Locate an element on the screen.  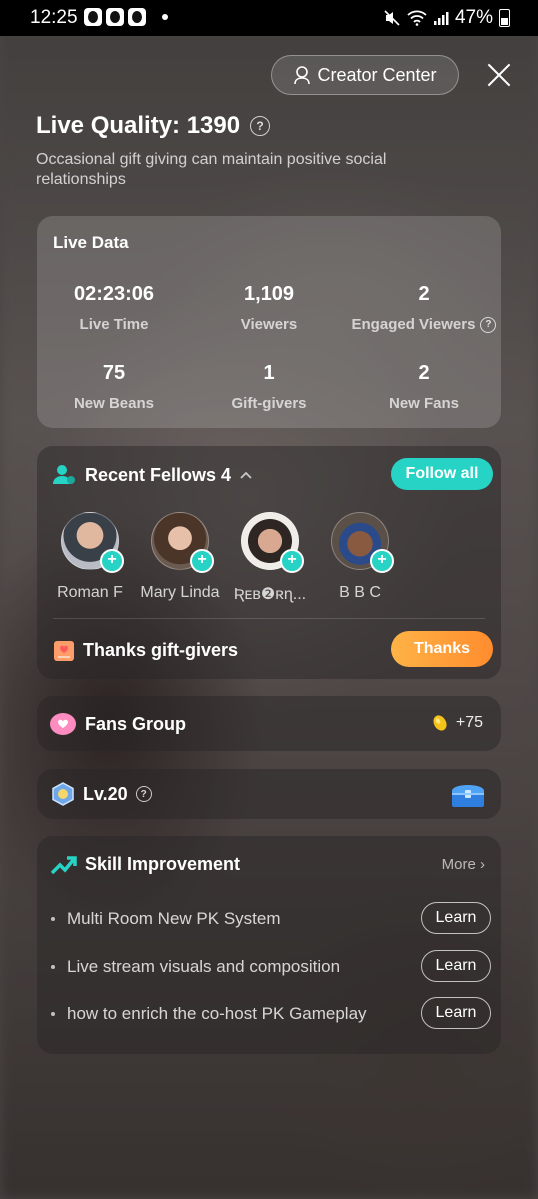
chevron-right-icon: › is located at coordinates (482, 864).